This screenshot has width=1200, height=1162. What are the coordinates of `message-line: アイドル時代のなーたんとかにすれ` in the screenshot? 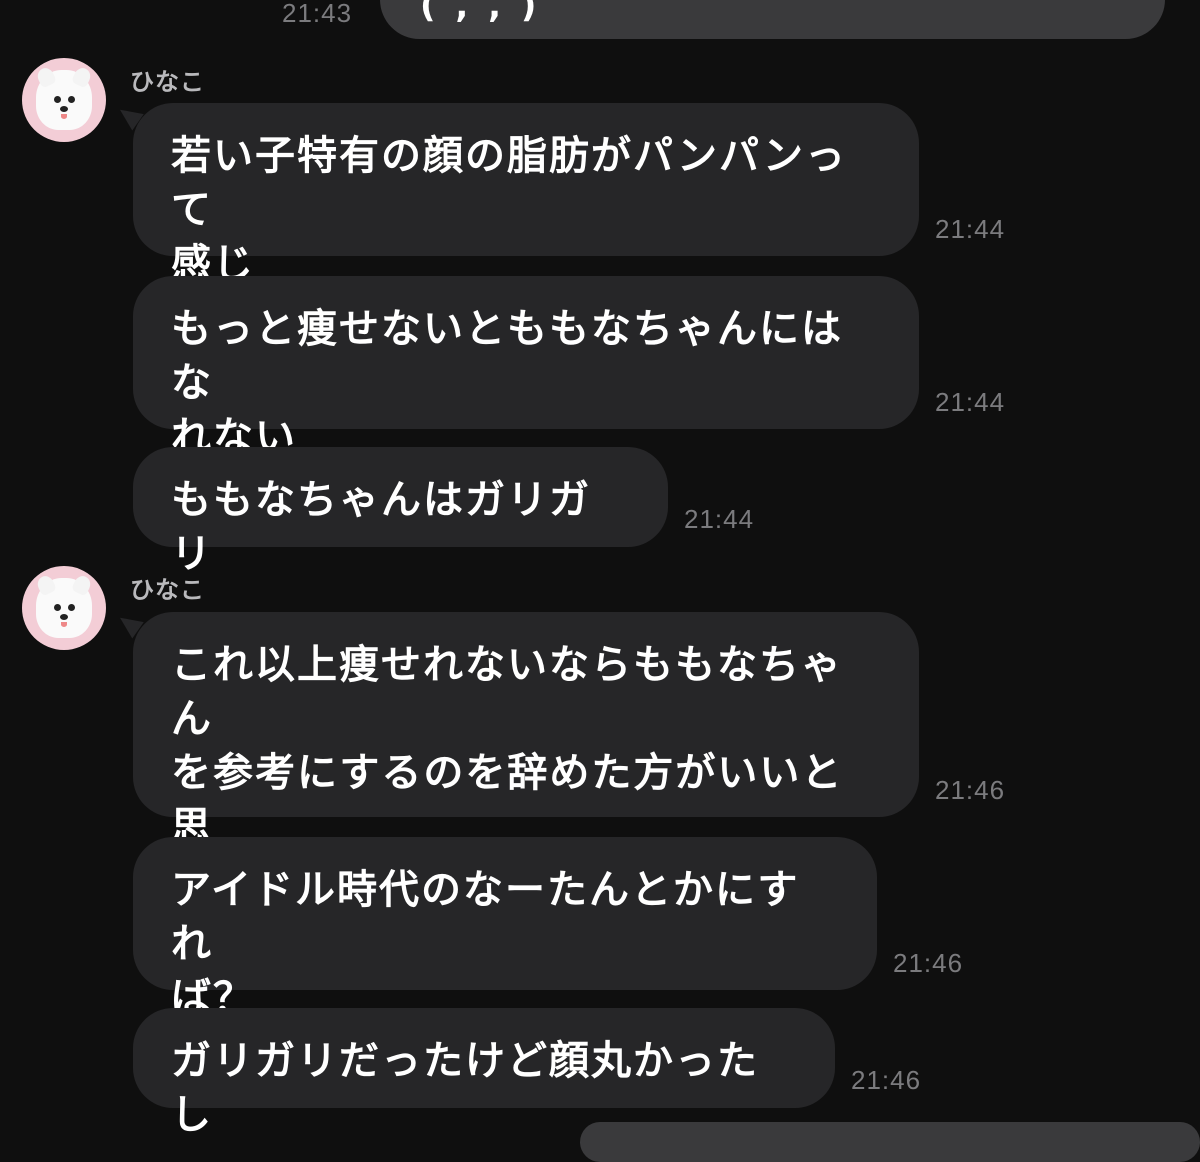 It's located at (485, 917).